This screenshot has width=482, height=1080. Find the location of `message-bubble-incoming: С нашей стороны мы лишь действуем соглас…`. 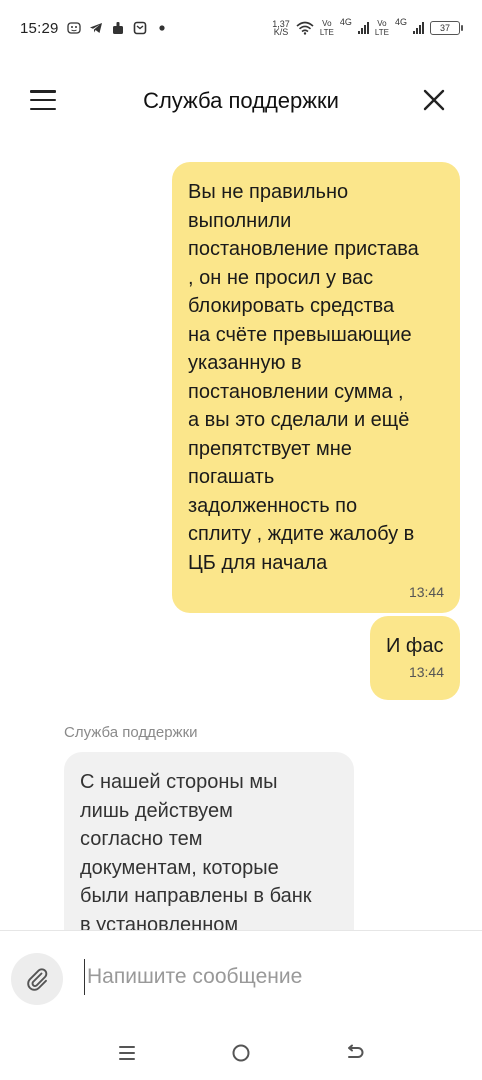

message-bubble-incoming: С нашей стороны мы лишь действуем соглас… is located at coordinates (209, 841).